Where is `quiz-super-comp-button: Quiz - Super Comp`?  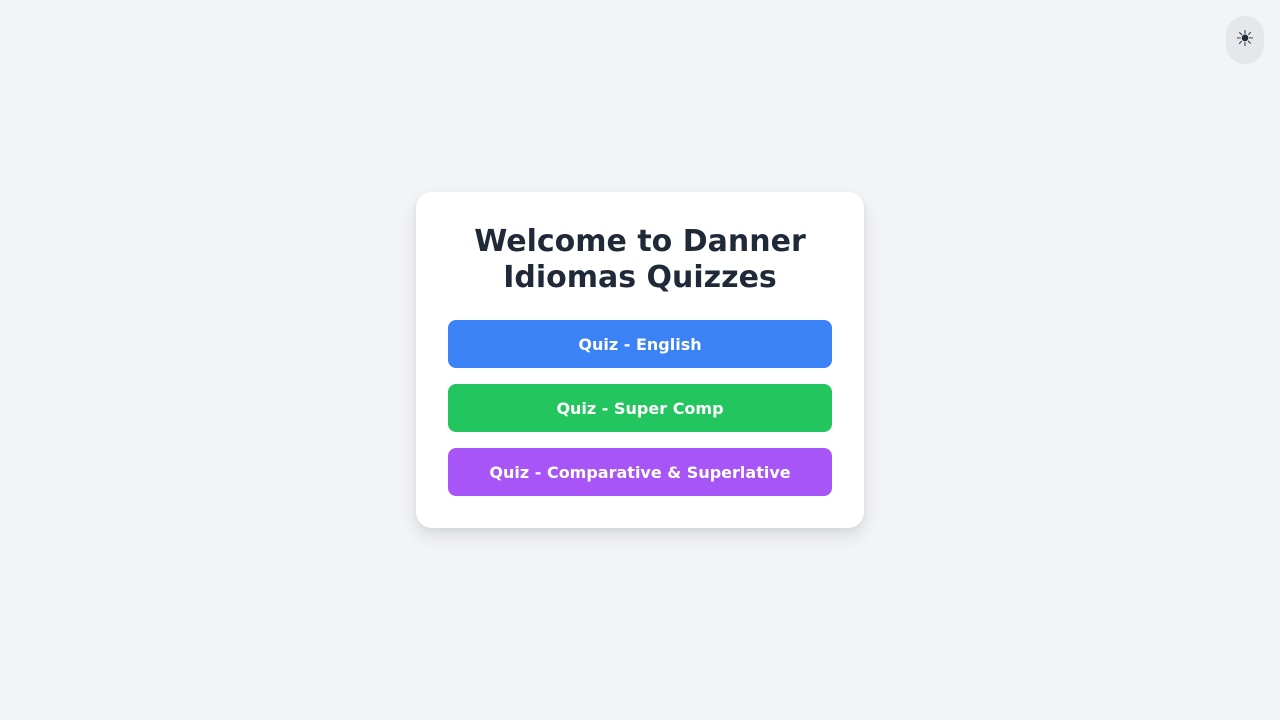
quiz-super-comp-button: Quiz - Super Comp is located at coordinates (640, 408).